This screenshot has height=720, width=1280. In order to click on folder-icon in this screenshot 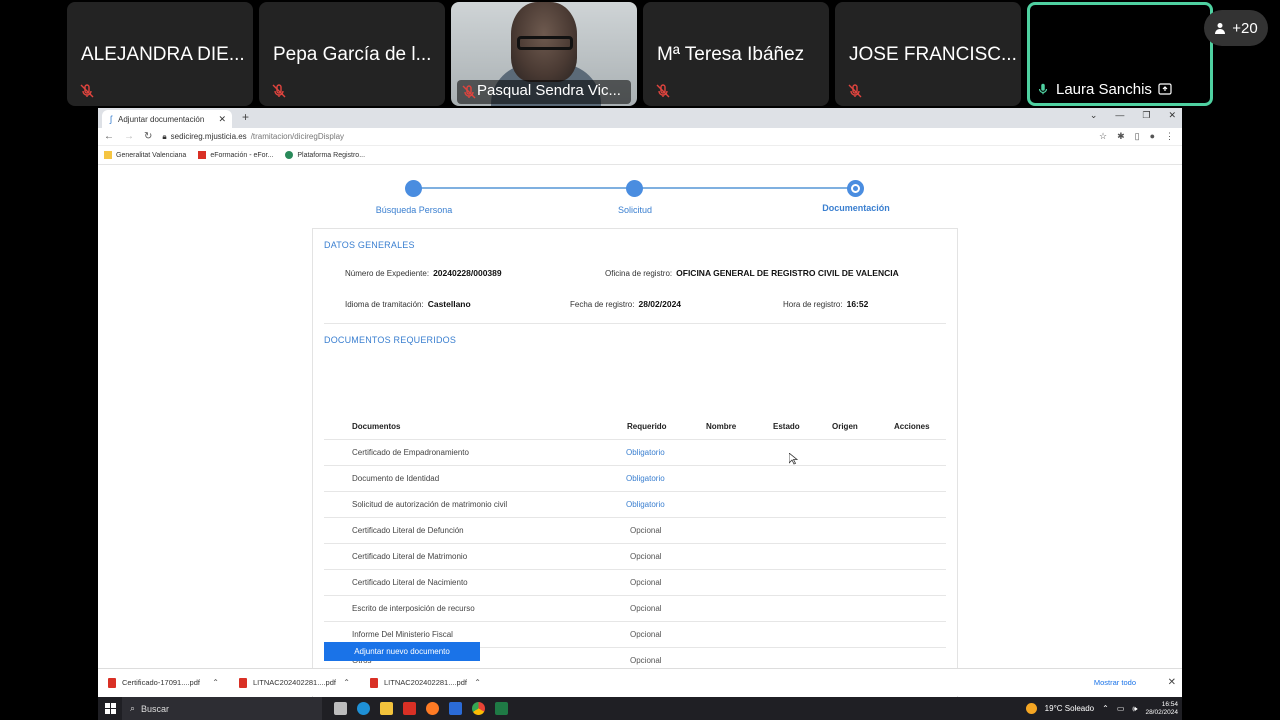, I will do `click(108, 155)`.